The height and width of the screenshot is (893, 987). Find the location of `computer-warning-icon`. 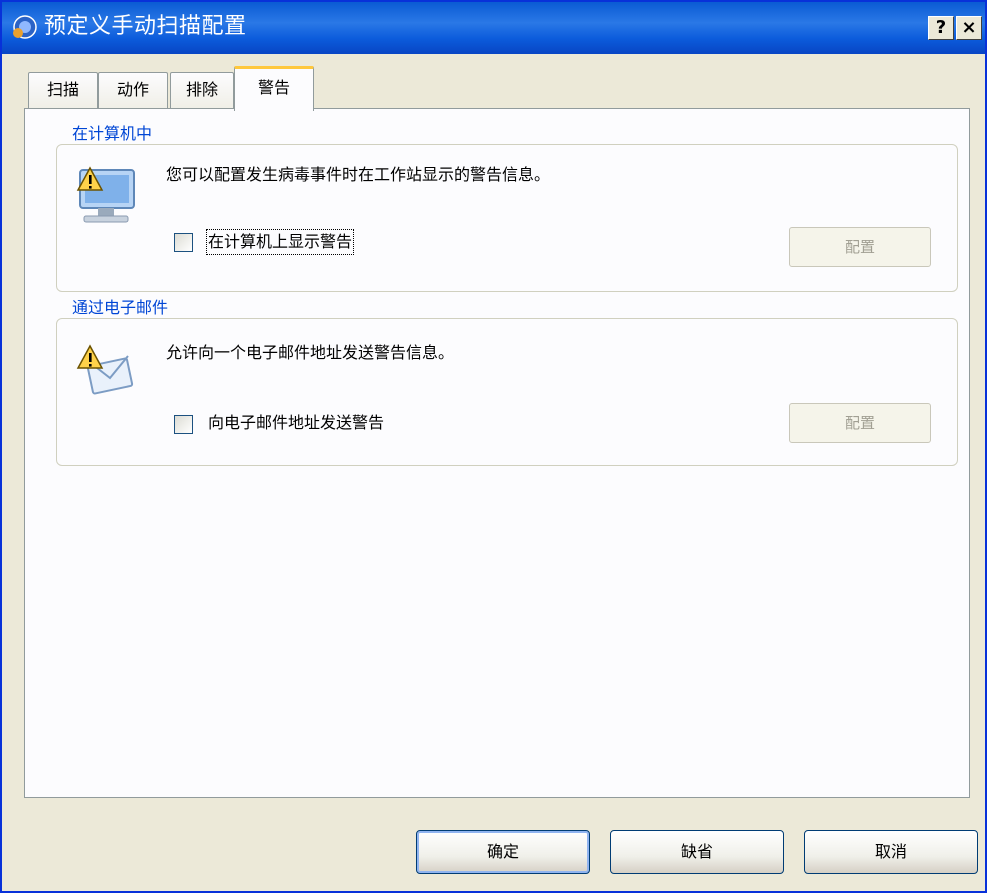

computer-warning-icon is located at coordinates (105, 194).